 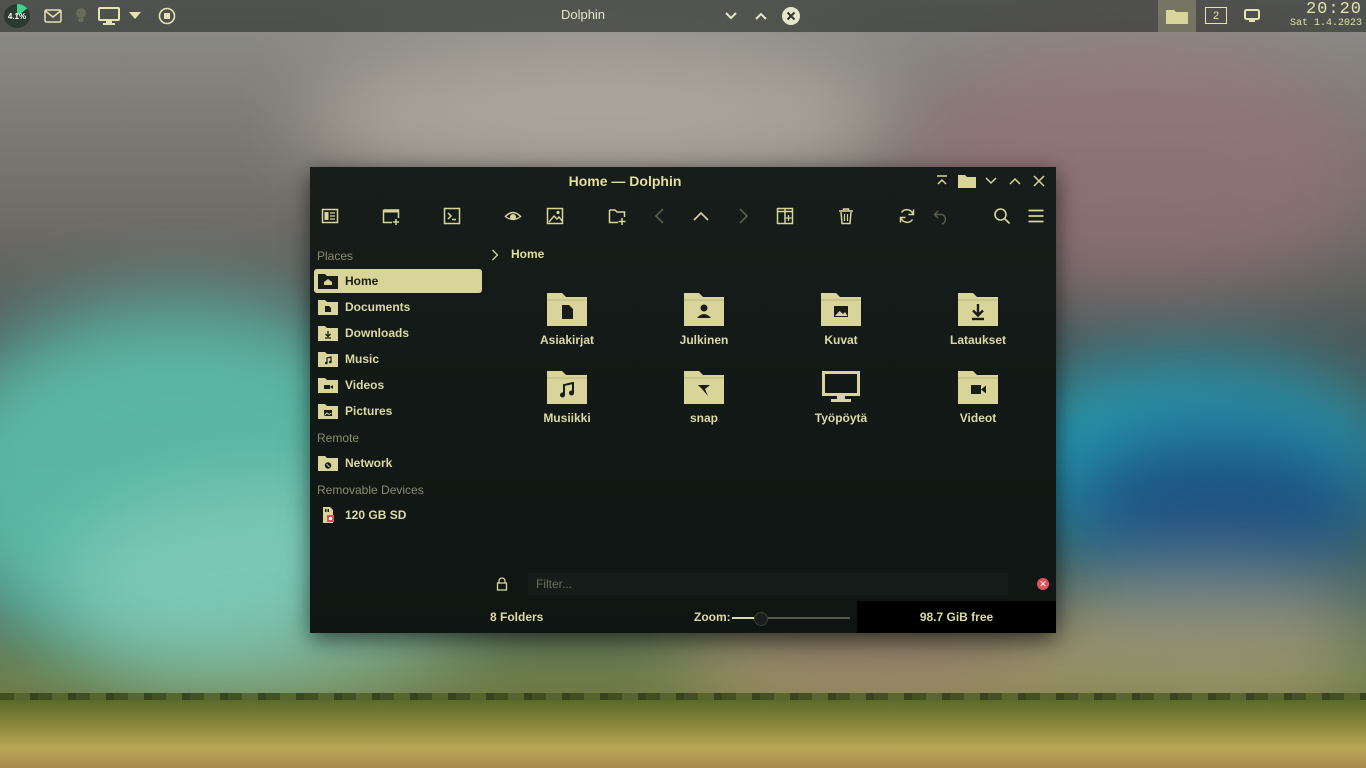 I want to click on new-folder-icon, so click(x=617, y=216).